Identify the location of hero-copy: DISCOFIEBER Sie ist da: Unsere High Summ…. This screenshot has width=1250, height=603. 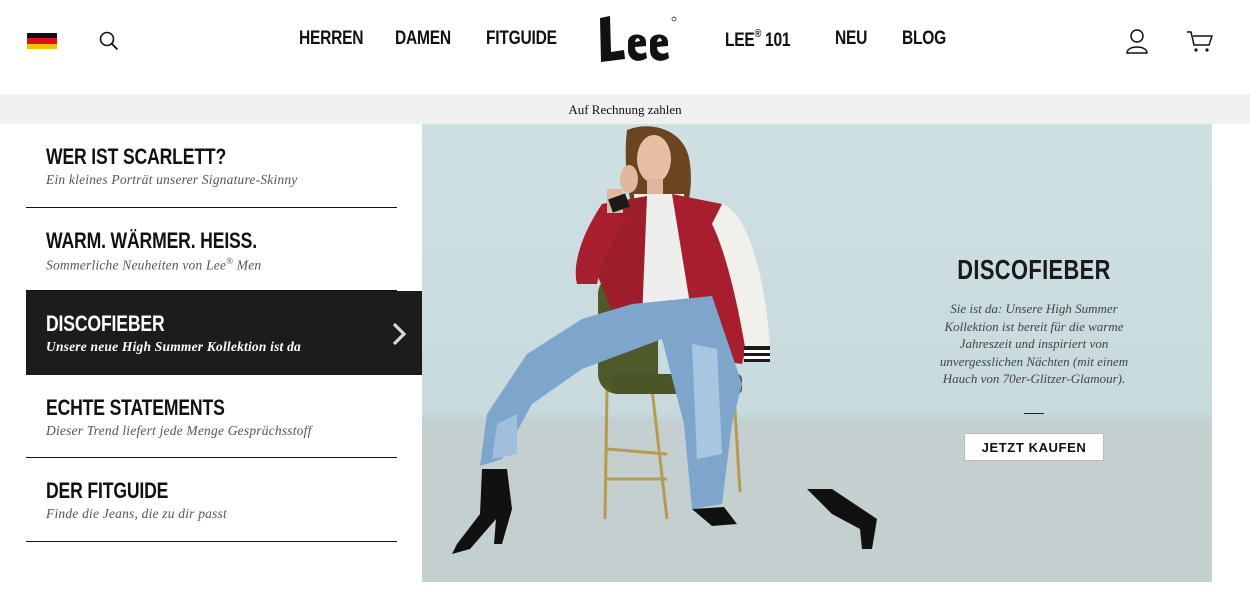
(1034, 357).